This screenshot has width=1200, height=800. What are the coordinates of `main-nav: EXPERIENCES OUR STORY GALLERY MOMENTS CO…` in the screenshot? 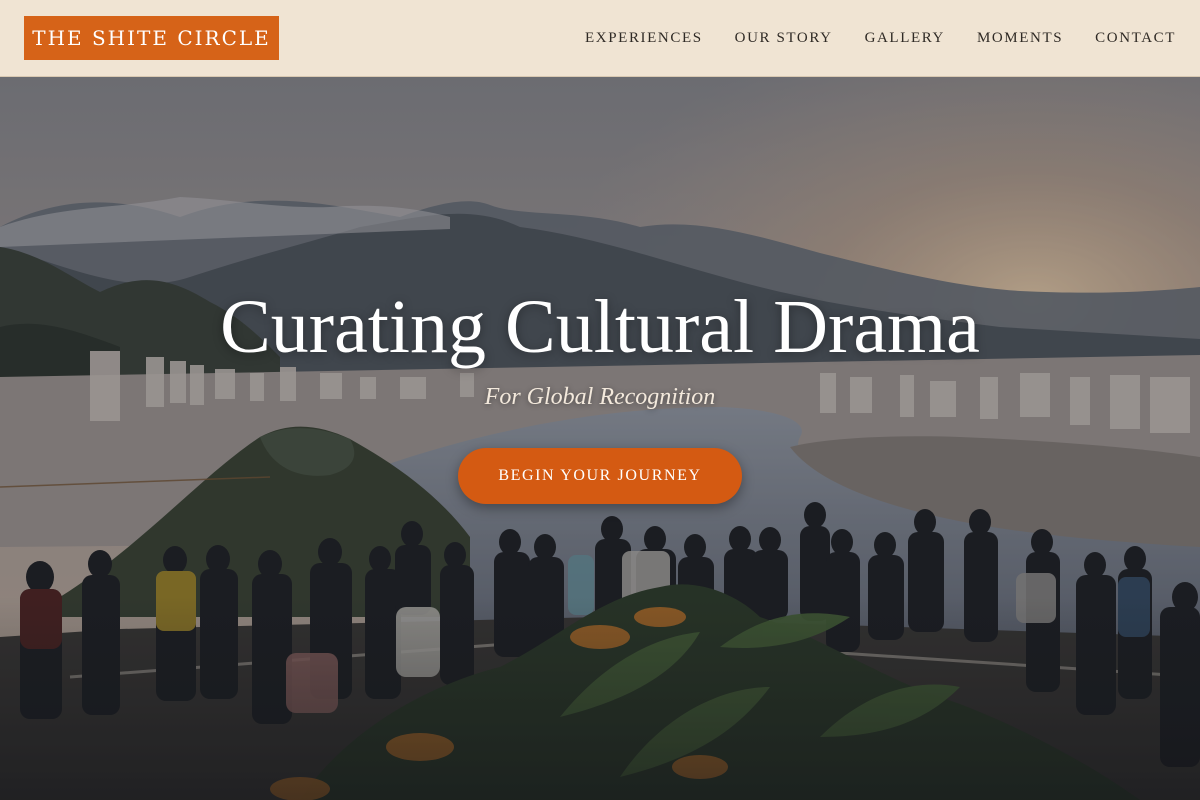 It's located at (880, 38).